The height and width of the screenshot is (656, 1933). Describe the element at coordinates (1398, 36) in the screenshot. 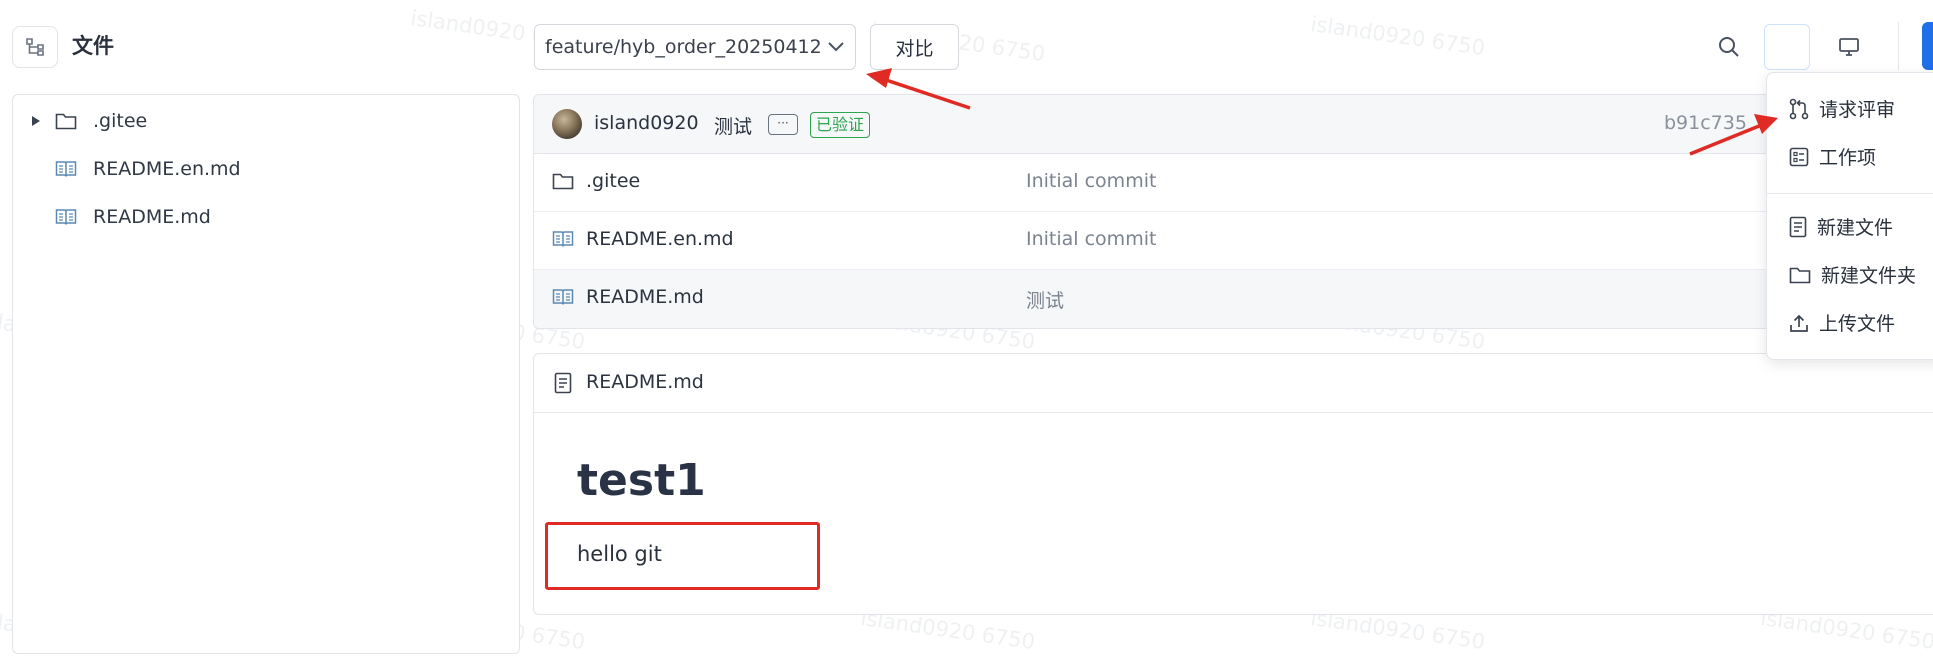

I see `watermark: island0920 6750` at that location.